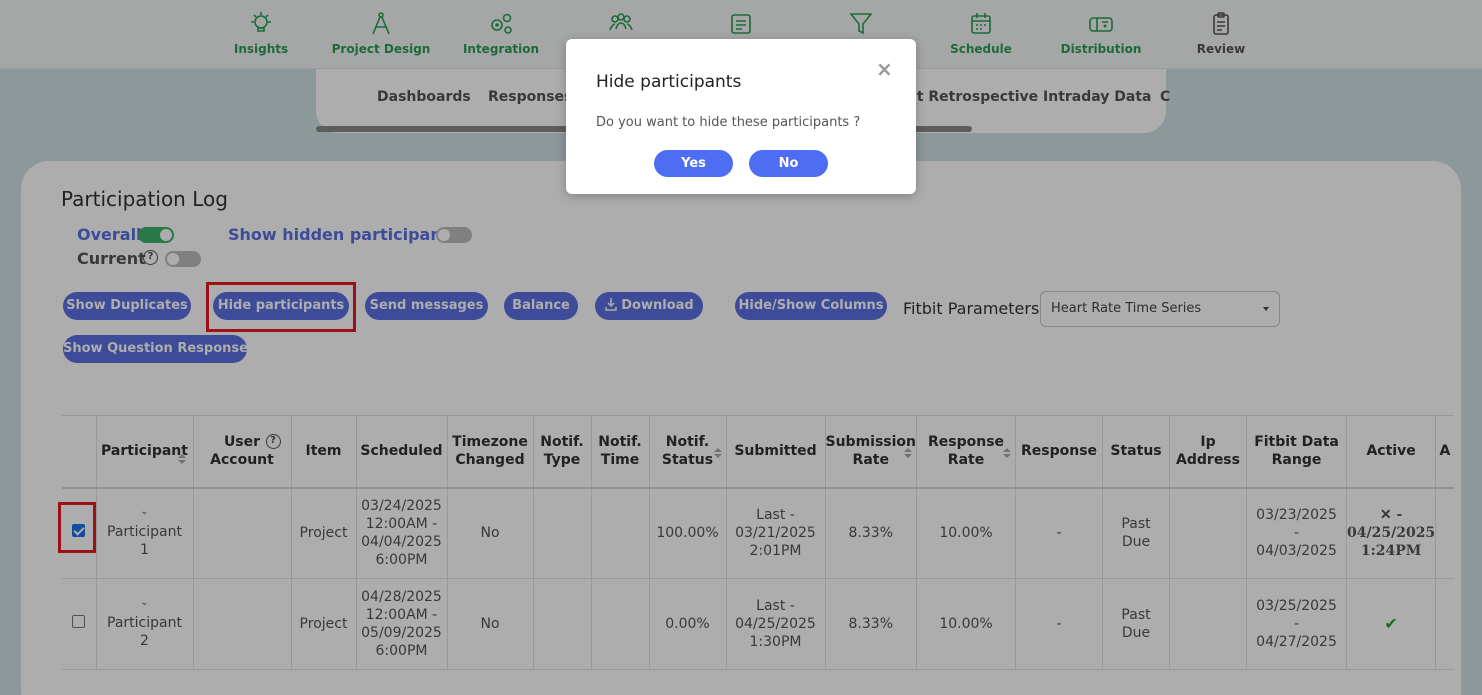 This screenshot has width=1482, height=695. Describe the element at coordinates (669, 82) in the screenshot. I see `dialog-title: Hide participants` at that location.